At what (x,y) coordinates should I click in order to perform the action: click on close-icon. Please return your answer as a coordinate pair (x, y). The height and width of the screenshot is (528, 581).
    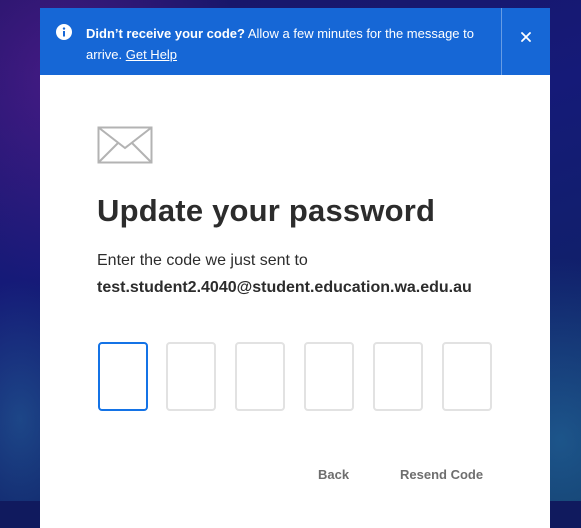
    Looking at the image, I should click on (526, 37).